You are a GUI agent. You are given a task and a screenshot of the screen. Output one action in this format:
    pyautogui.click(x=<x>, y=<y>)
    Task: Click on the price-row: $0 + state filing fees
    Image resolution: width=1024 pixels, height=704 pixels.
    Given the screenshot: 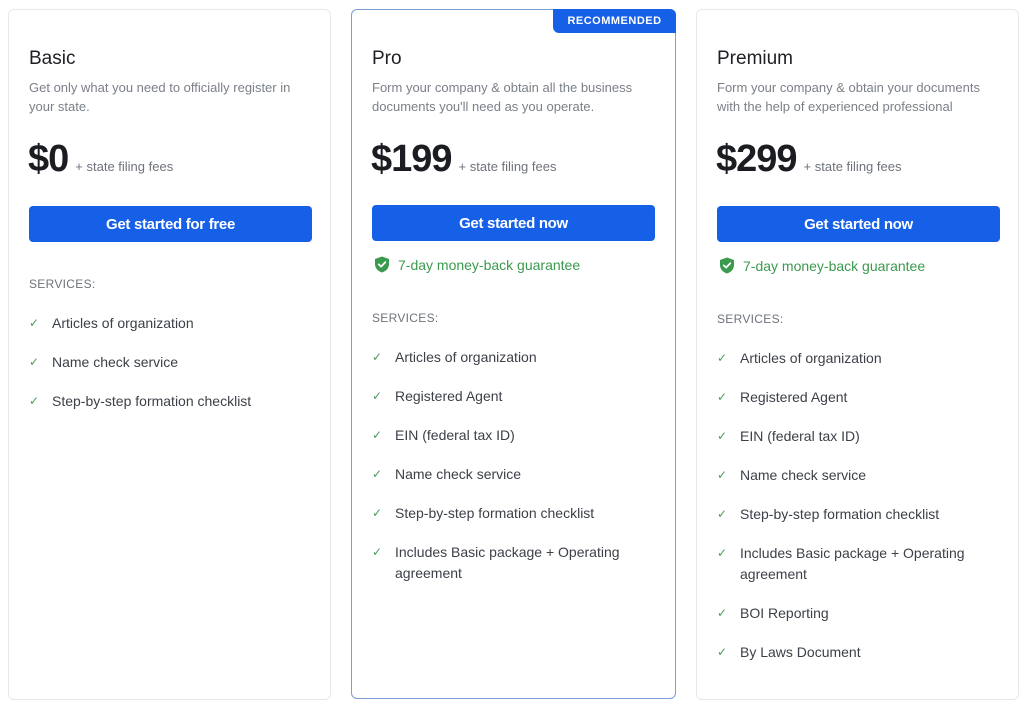 What is the action you would take?
    pyautogui.click(x=100, y=159)
    